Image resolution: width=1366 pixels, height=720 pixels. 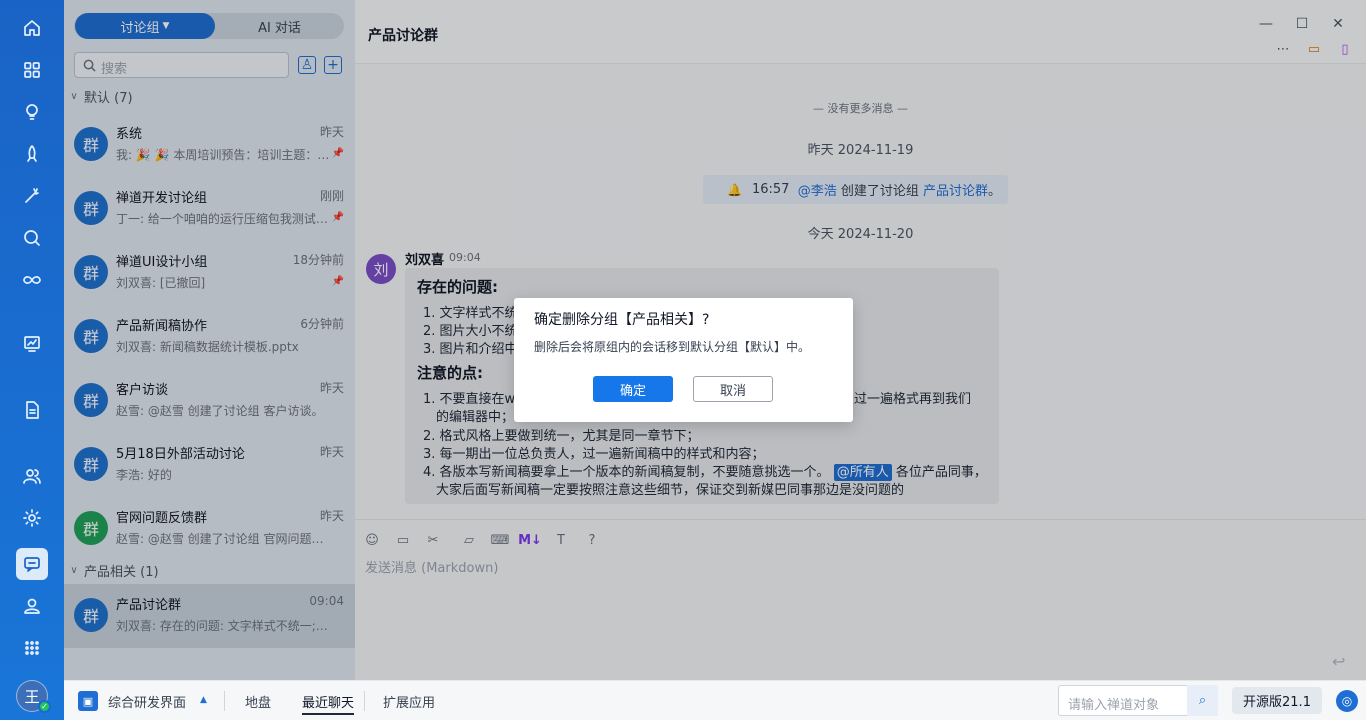 What do you see at coordinates (32, 70) in the screenshot?
I see `apps-grid-icon` at bounding box center [32, 70].